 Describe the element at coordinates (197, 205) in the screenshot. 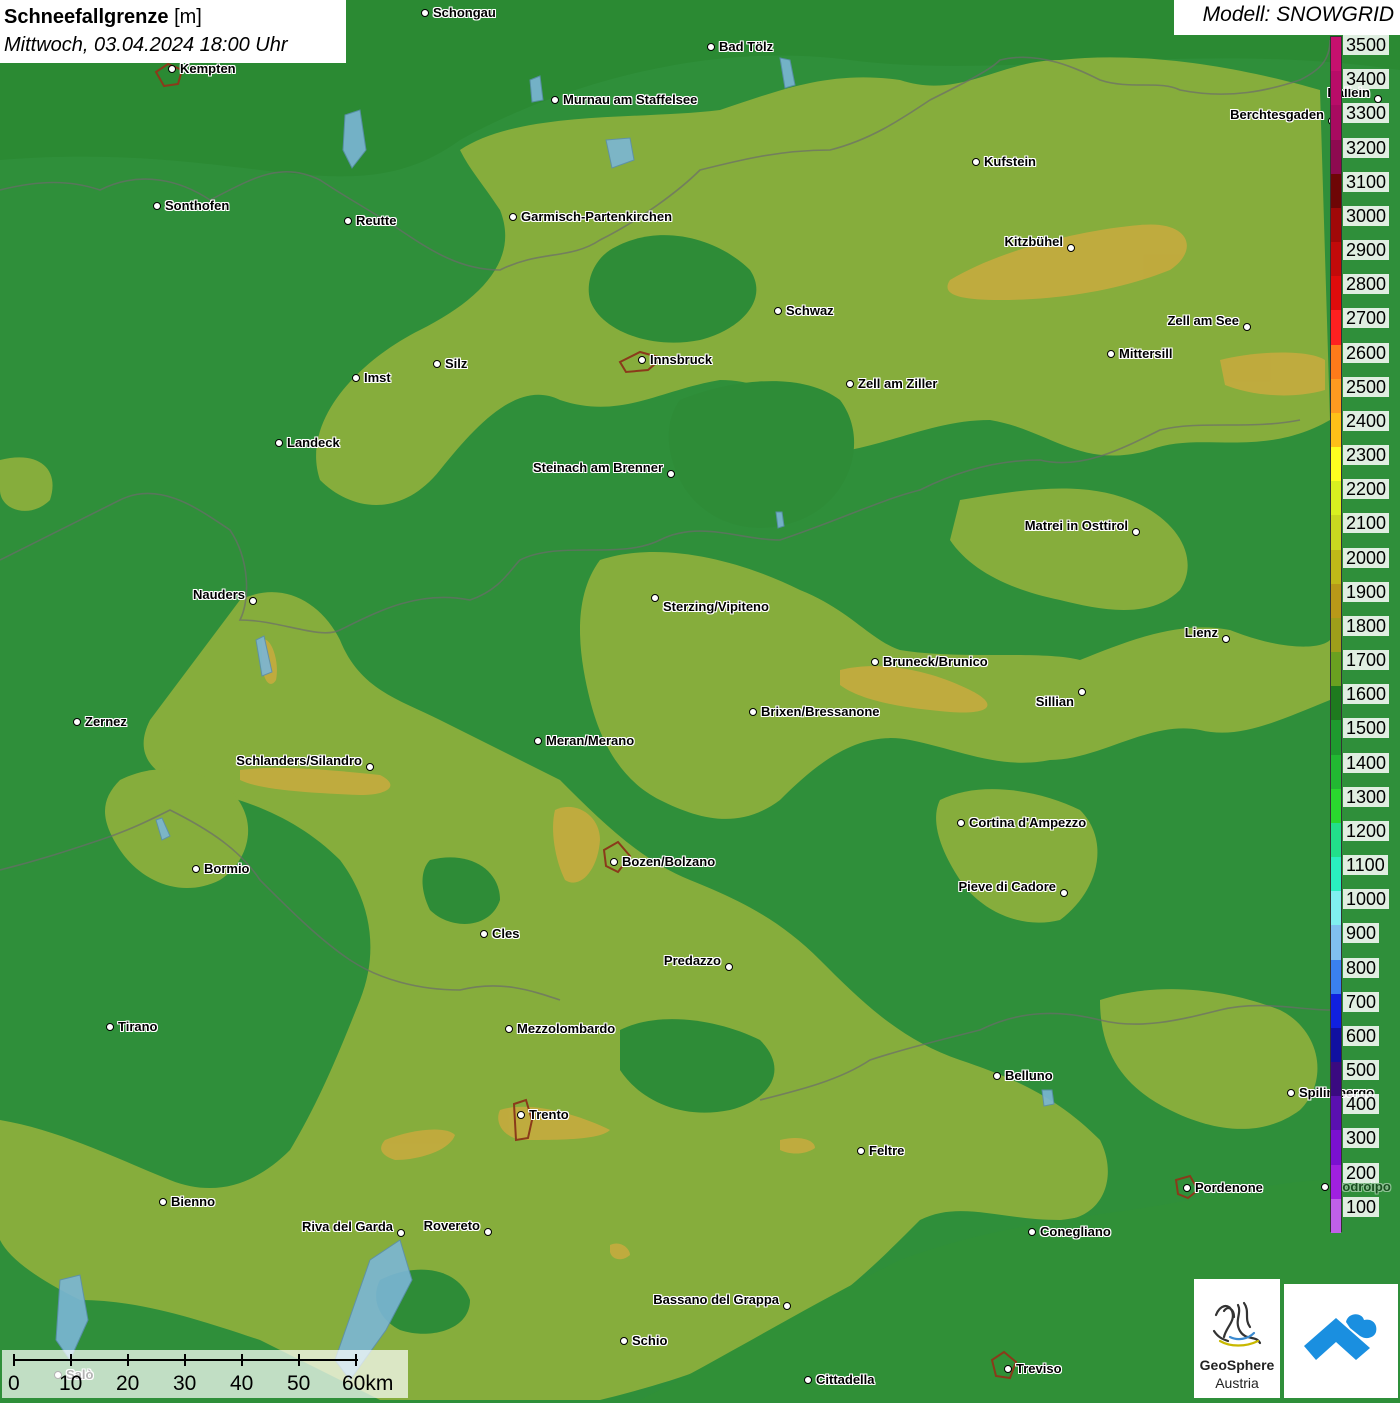

I see `city-label: Sonthofen` at that location.